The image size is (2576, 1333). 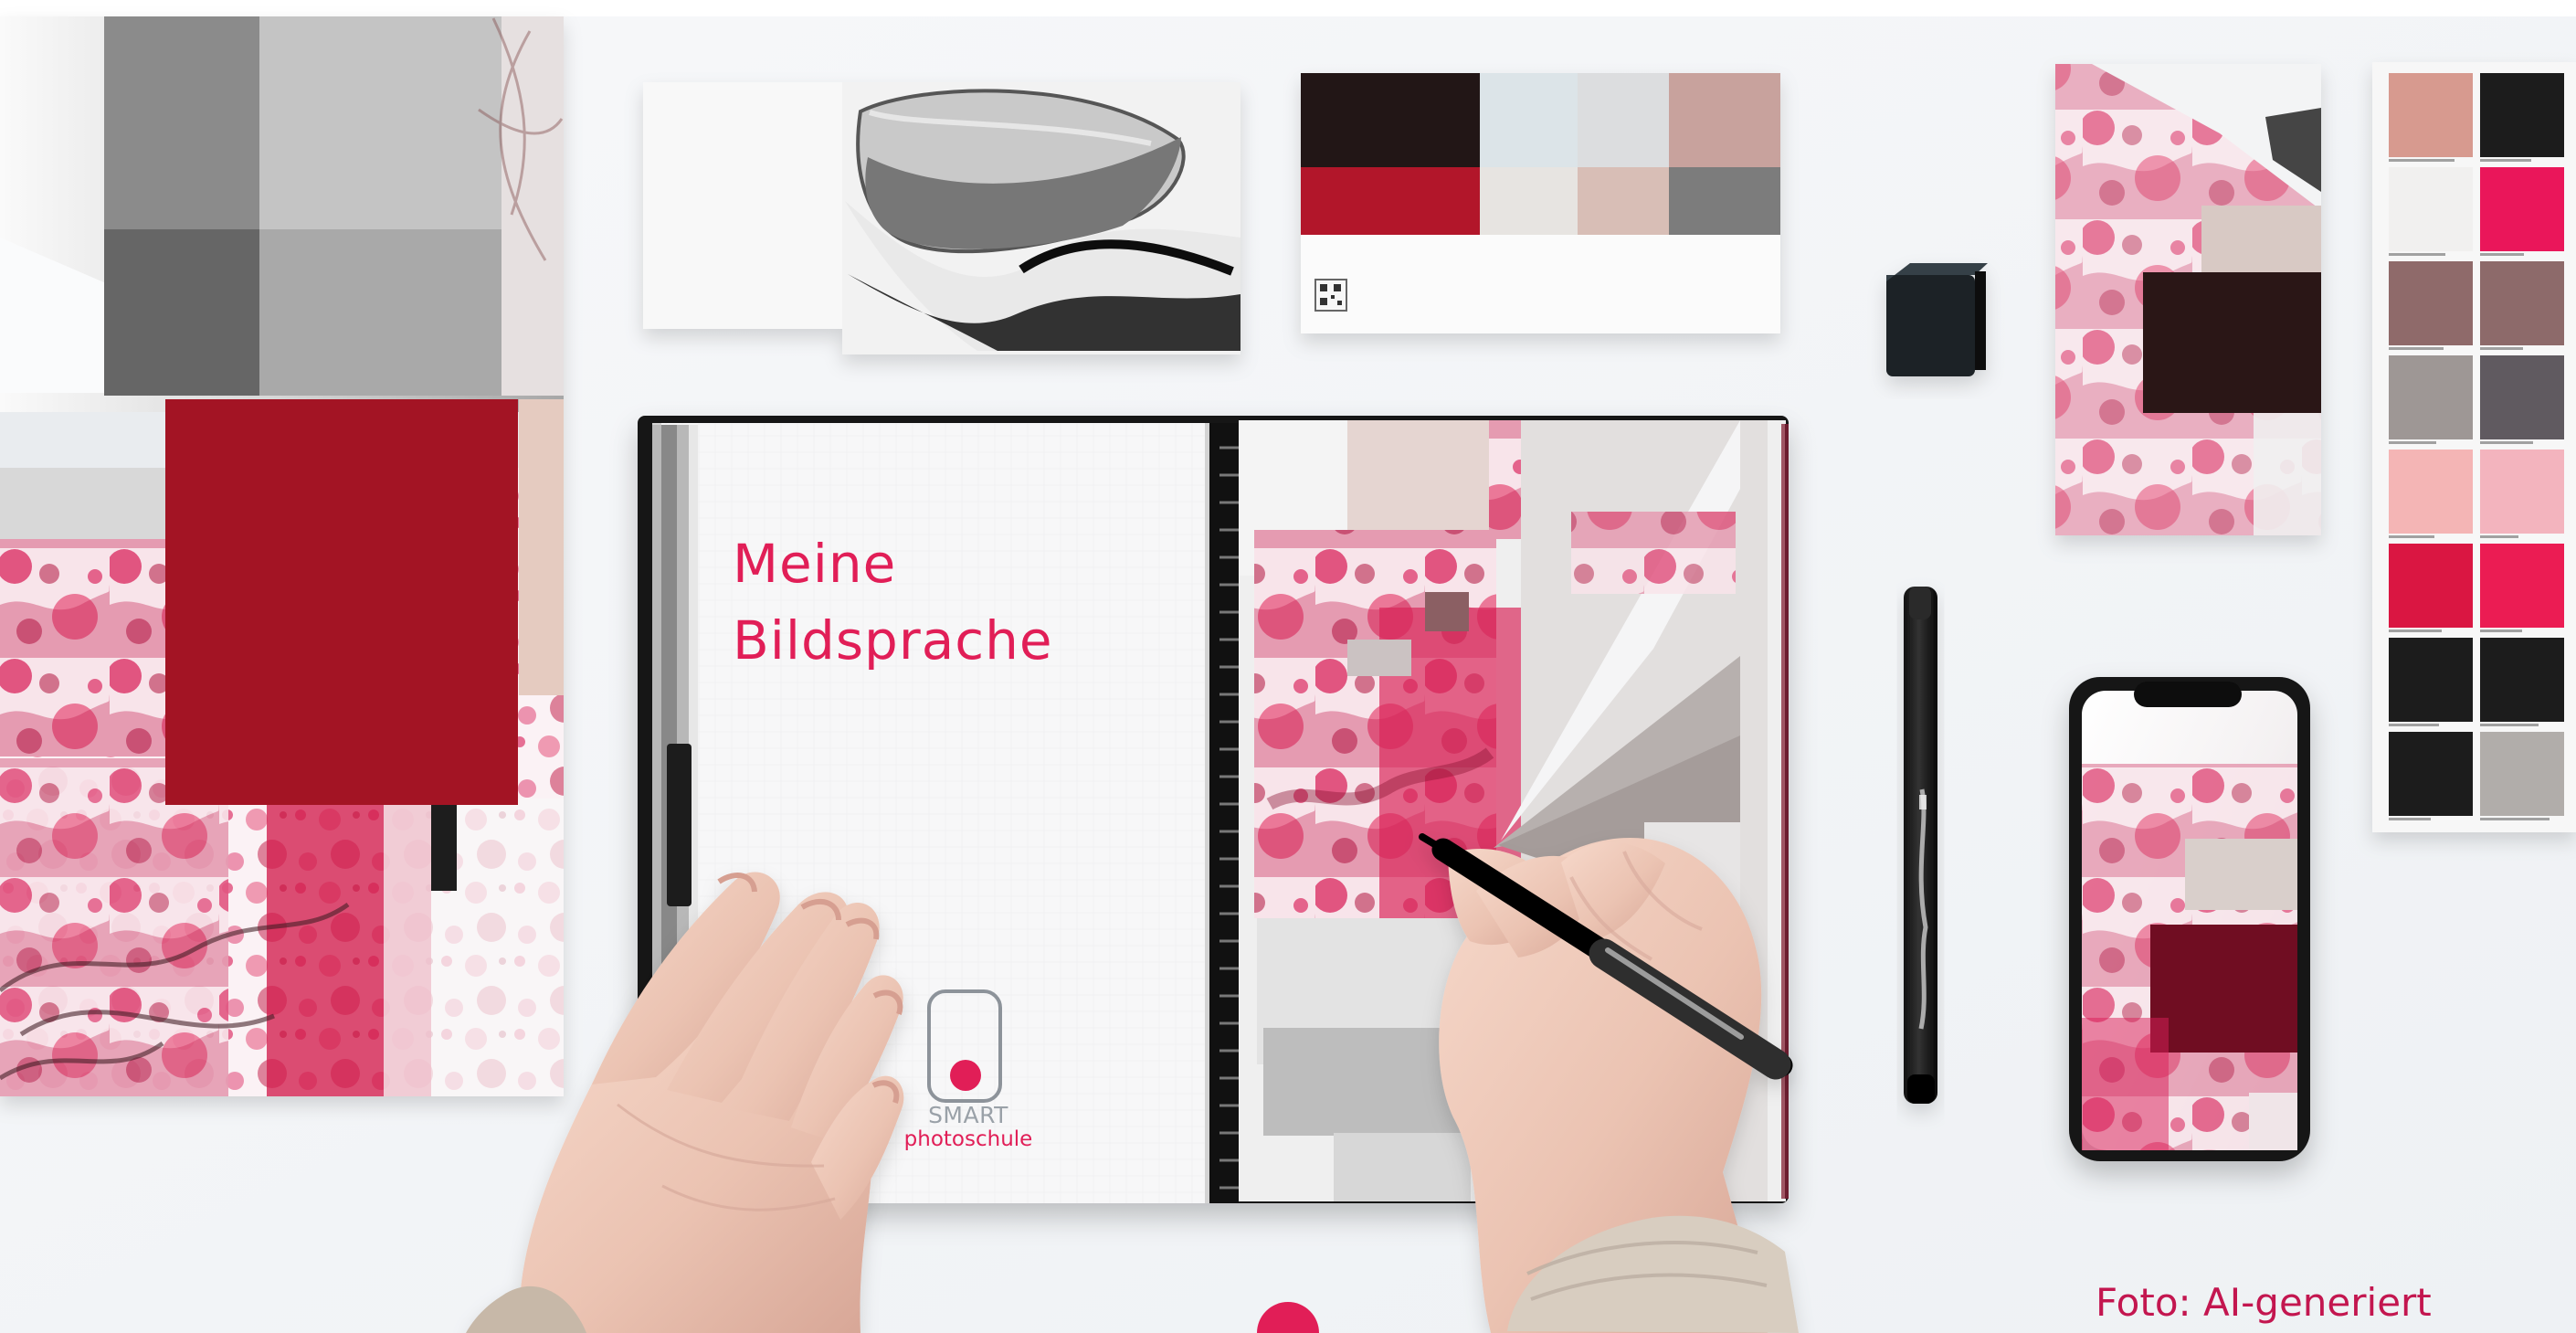 What do you see at coordinates (968, 1115) in the screenshot?
I see `logo-brand: SMART` at bounding box center [968, 1115].